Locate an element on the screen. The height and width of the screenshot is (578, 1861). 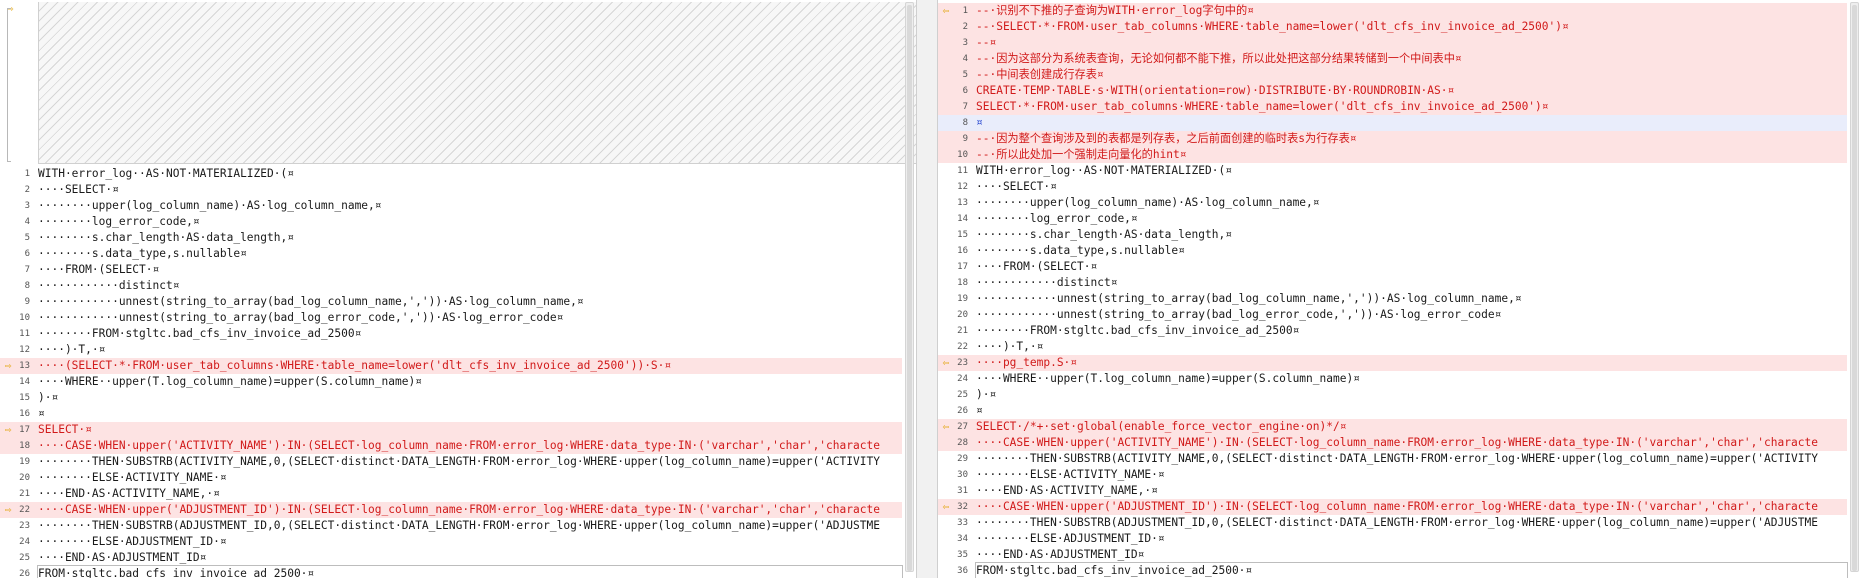
code-line: 1 WITH·error_log··AS·NOT·MATERIALIZED·(¤ is located at coordinates (451, 174).